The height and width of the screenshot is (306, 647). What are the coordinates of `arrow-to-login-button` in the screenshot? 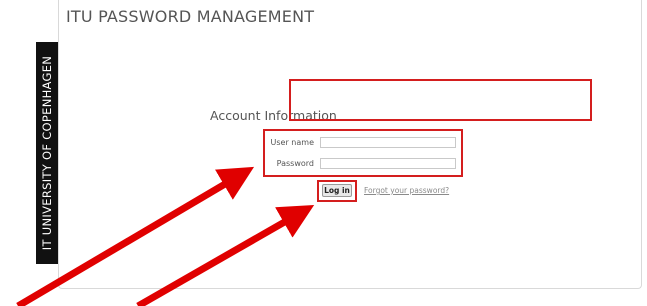 It's located at (225, 255).